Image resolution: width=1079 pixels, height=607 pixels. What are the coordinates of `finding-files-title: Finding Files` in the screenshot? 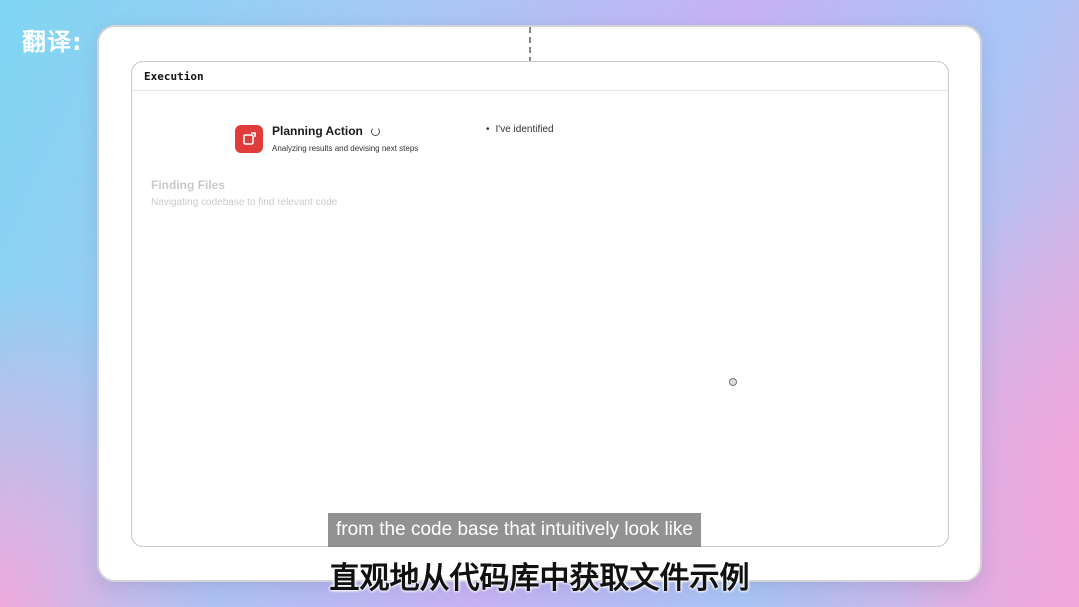 It's located at (188, 185).